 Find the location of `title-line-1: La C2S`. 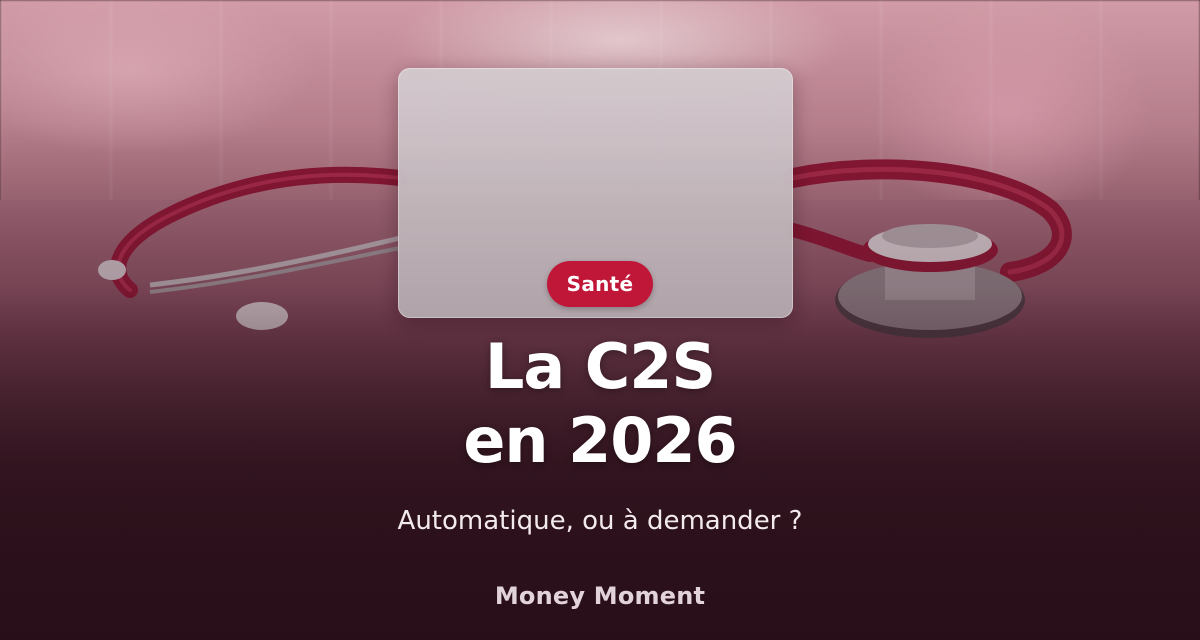

title-line-1: La C2S is located at coordinates (600, 366).